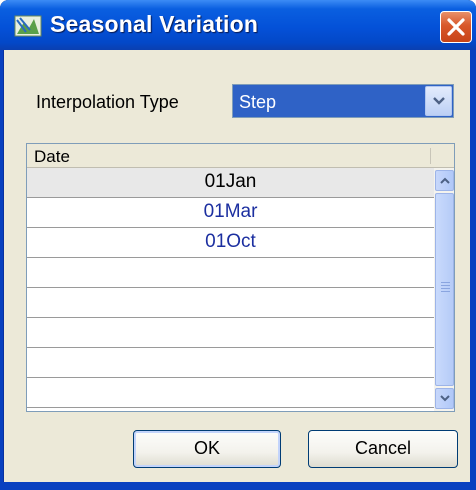 Image resolution: width=476 pixels, height=490 pixels. I want to click on scroll-thumb, so click(444, 289).